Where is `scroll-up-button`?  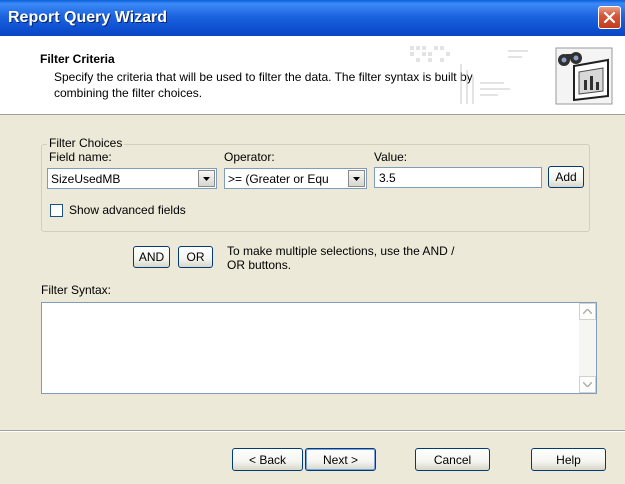 scroll-up-button is located at coordinates (587, 311).